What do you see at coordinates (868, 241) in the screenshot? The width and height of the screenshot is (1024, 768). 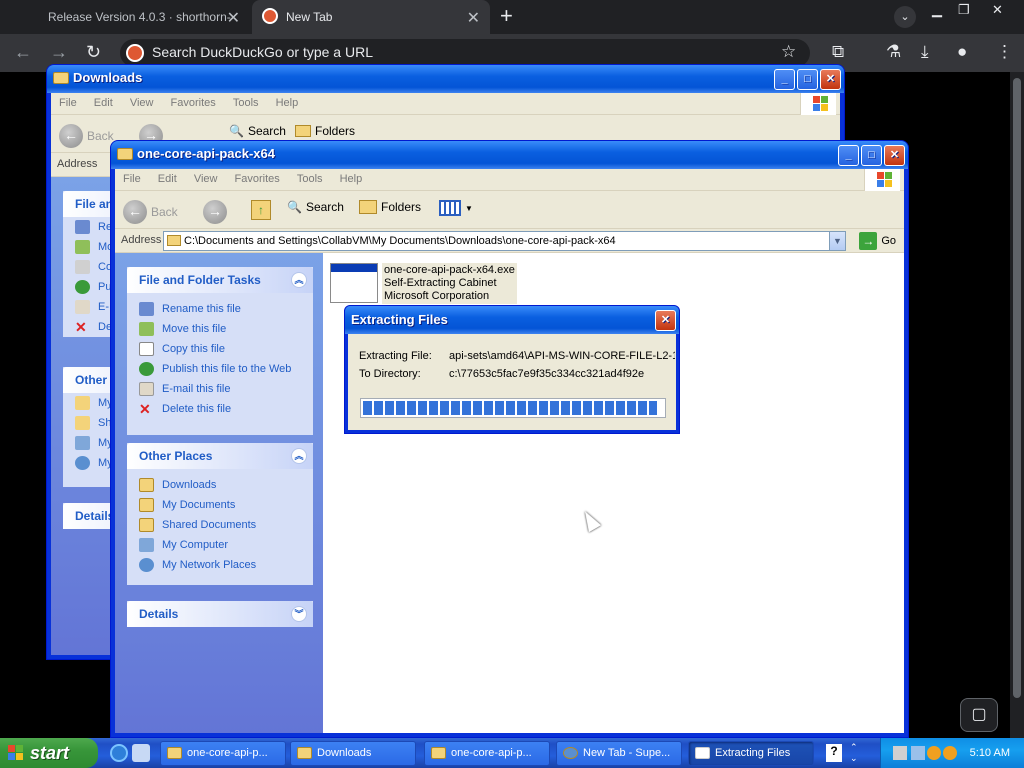 I see `go-arrow-icon: →` at bounding box center [868, 241].